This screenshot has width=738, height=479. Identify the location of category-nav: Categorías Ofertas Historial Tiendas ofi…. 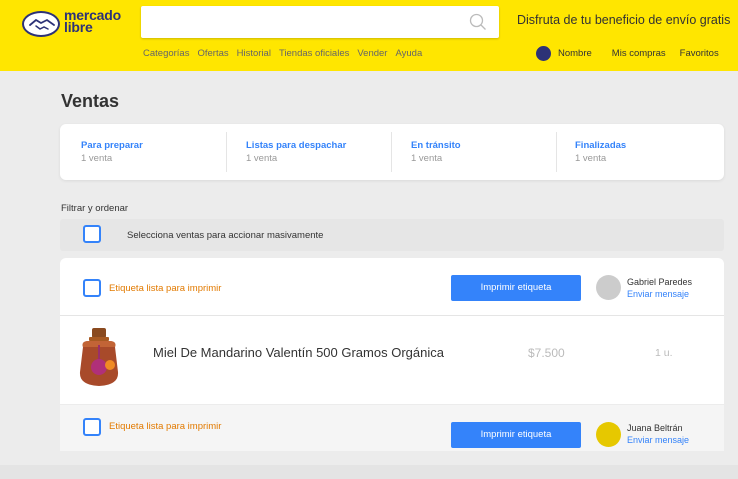
(282, 53).